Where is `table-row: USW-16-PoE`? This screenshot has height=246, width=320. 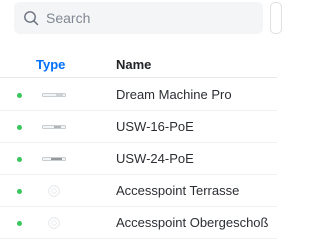 table-row: USW-16-PoE is located at coordinates (138, 127).